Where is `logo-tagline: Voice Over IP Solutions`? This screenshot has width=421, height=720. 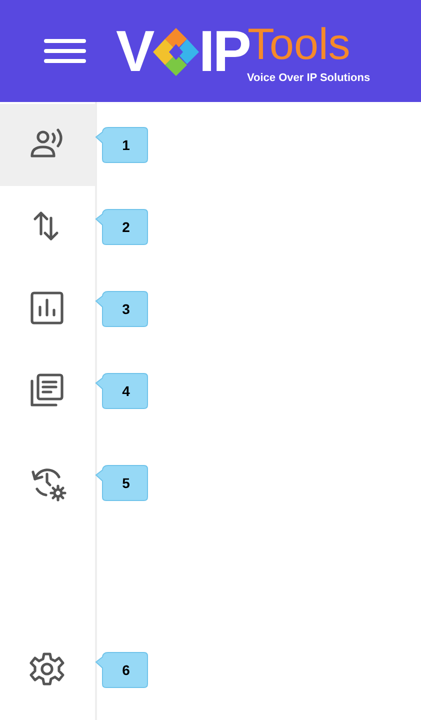 logo-tagline: Voice Over IP Solutions is located at coordinates (308, 78).